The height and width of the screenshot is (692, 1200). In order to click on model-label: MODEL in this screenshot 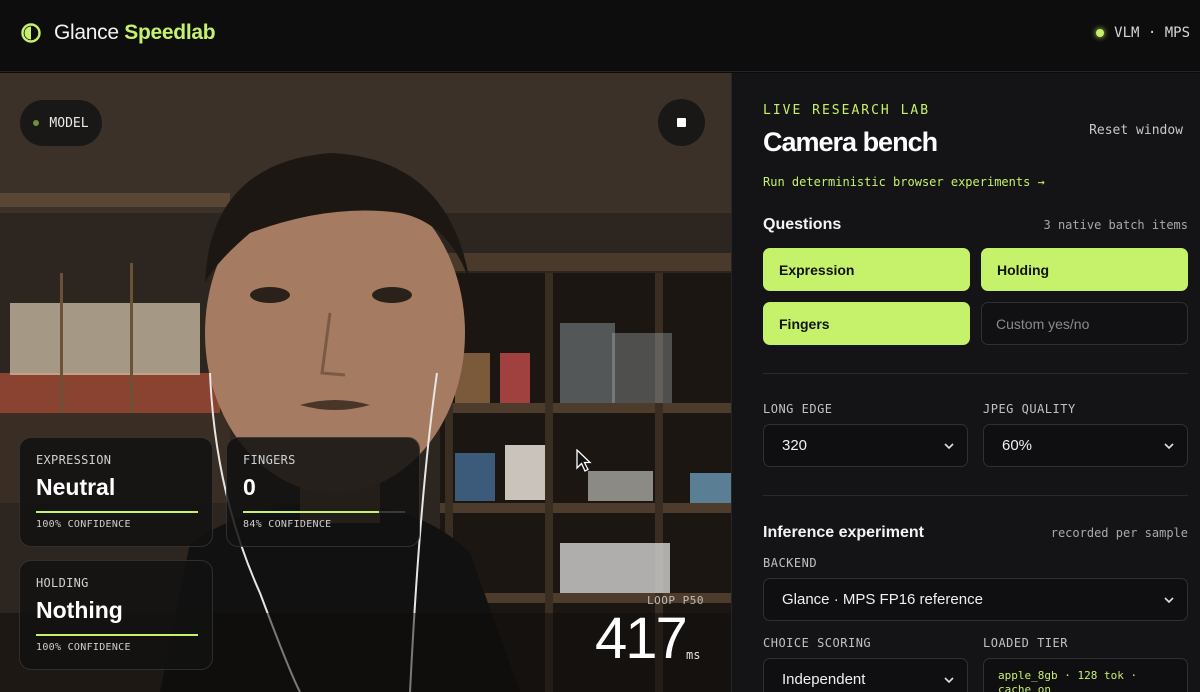, I will do `click(69, 123)`.